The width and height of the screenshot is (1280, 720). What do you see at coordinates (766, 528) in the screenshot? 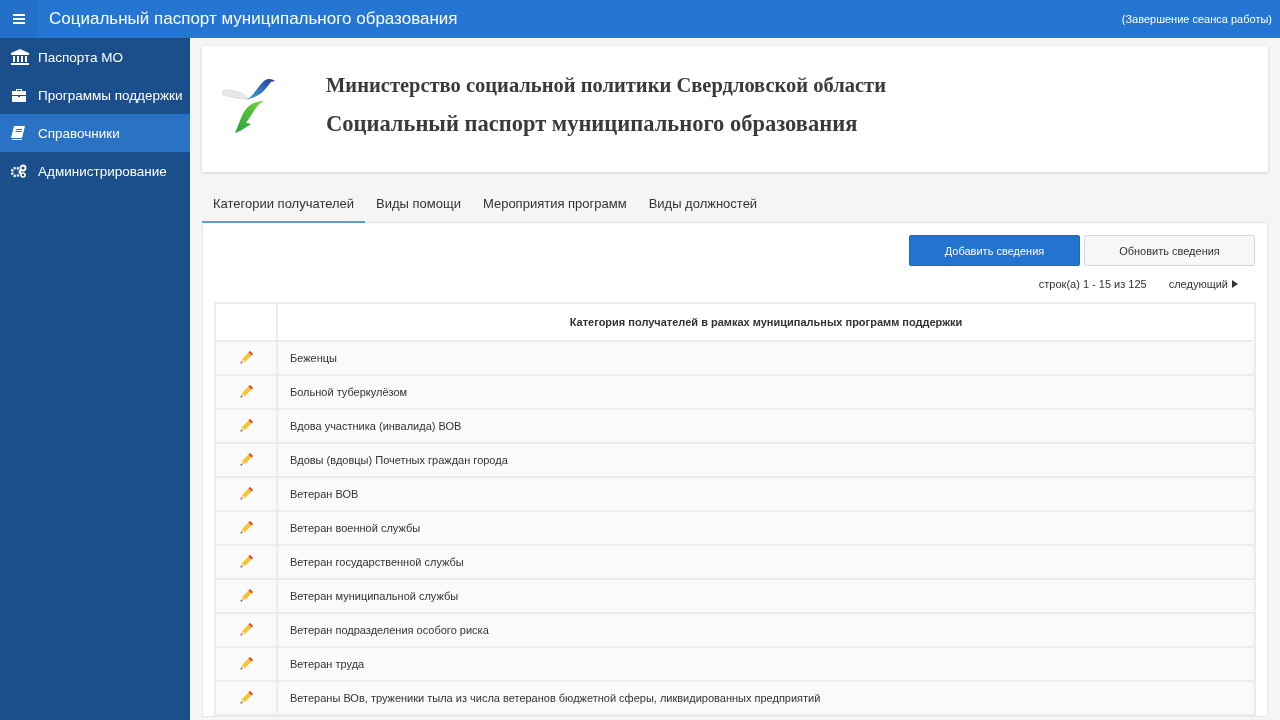
I see `table-cell: Ветеран военной службы` at bounding box center [766, 528].